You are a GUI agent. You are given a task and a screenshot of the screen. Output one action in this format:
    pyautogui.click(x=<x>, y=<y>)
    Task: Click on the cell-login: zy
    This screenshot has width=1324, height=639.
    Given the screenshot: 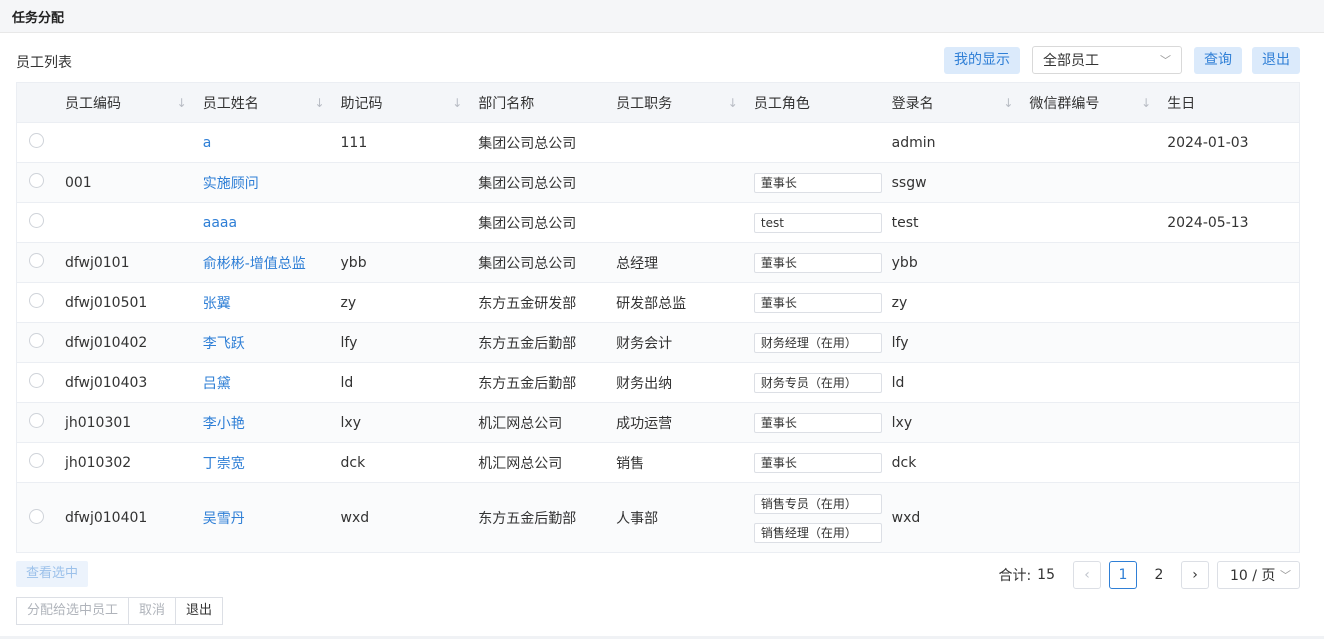 What is the action you would take?
    pyautogui.click(x=951, y=303)
    